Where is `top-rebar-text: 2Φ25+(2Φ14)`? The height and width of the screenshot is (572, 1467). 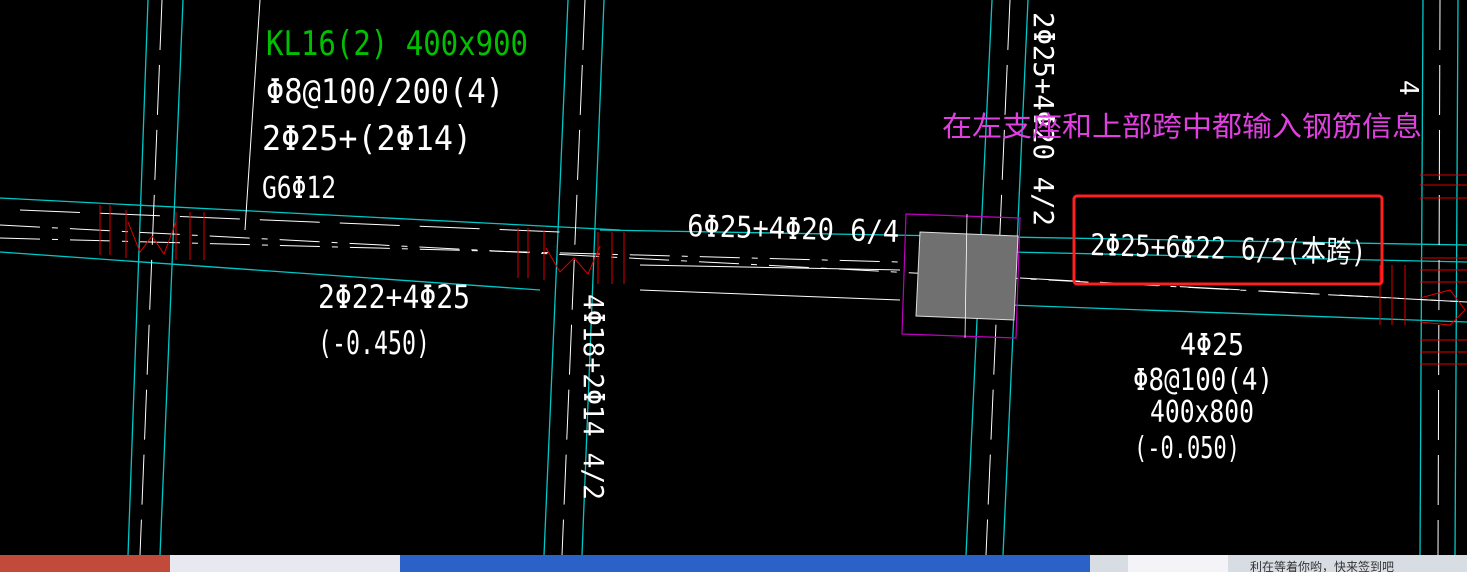 top-rebar-text: 2Φ25+(2Φ14) is located at coordinates (367, 139).